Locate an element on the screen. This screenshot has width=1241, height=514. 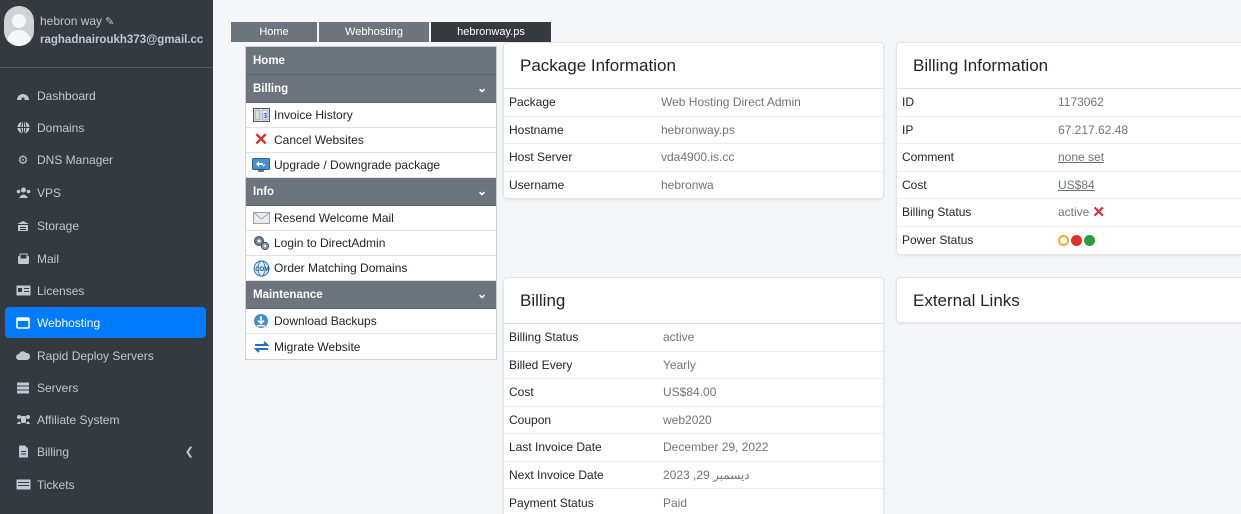
sidebar-item-vps: VPS is located at coordinates (105, 192).